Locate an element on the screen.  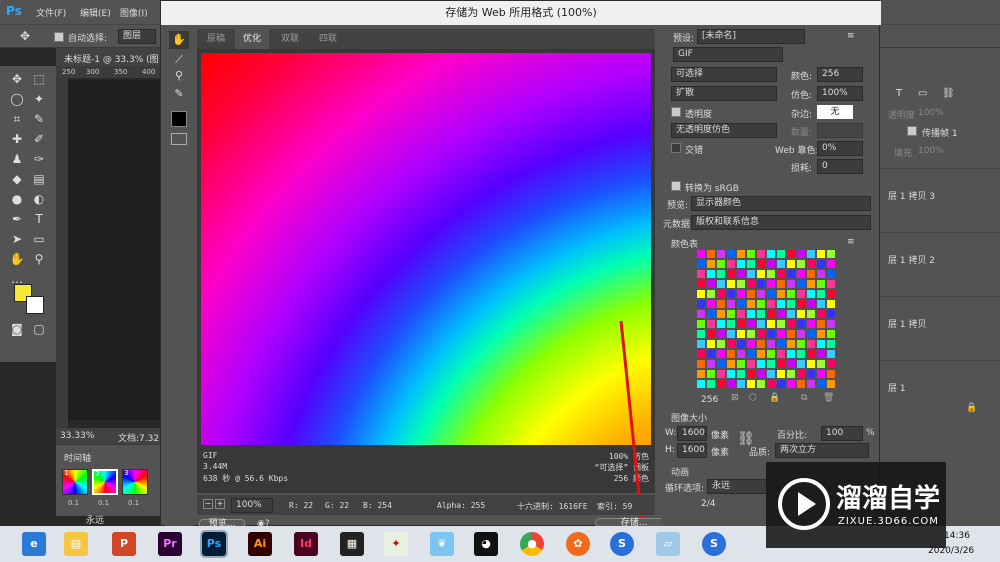
color-table-menu-icon: ≡ is located at coordinates (851, 242).